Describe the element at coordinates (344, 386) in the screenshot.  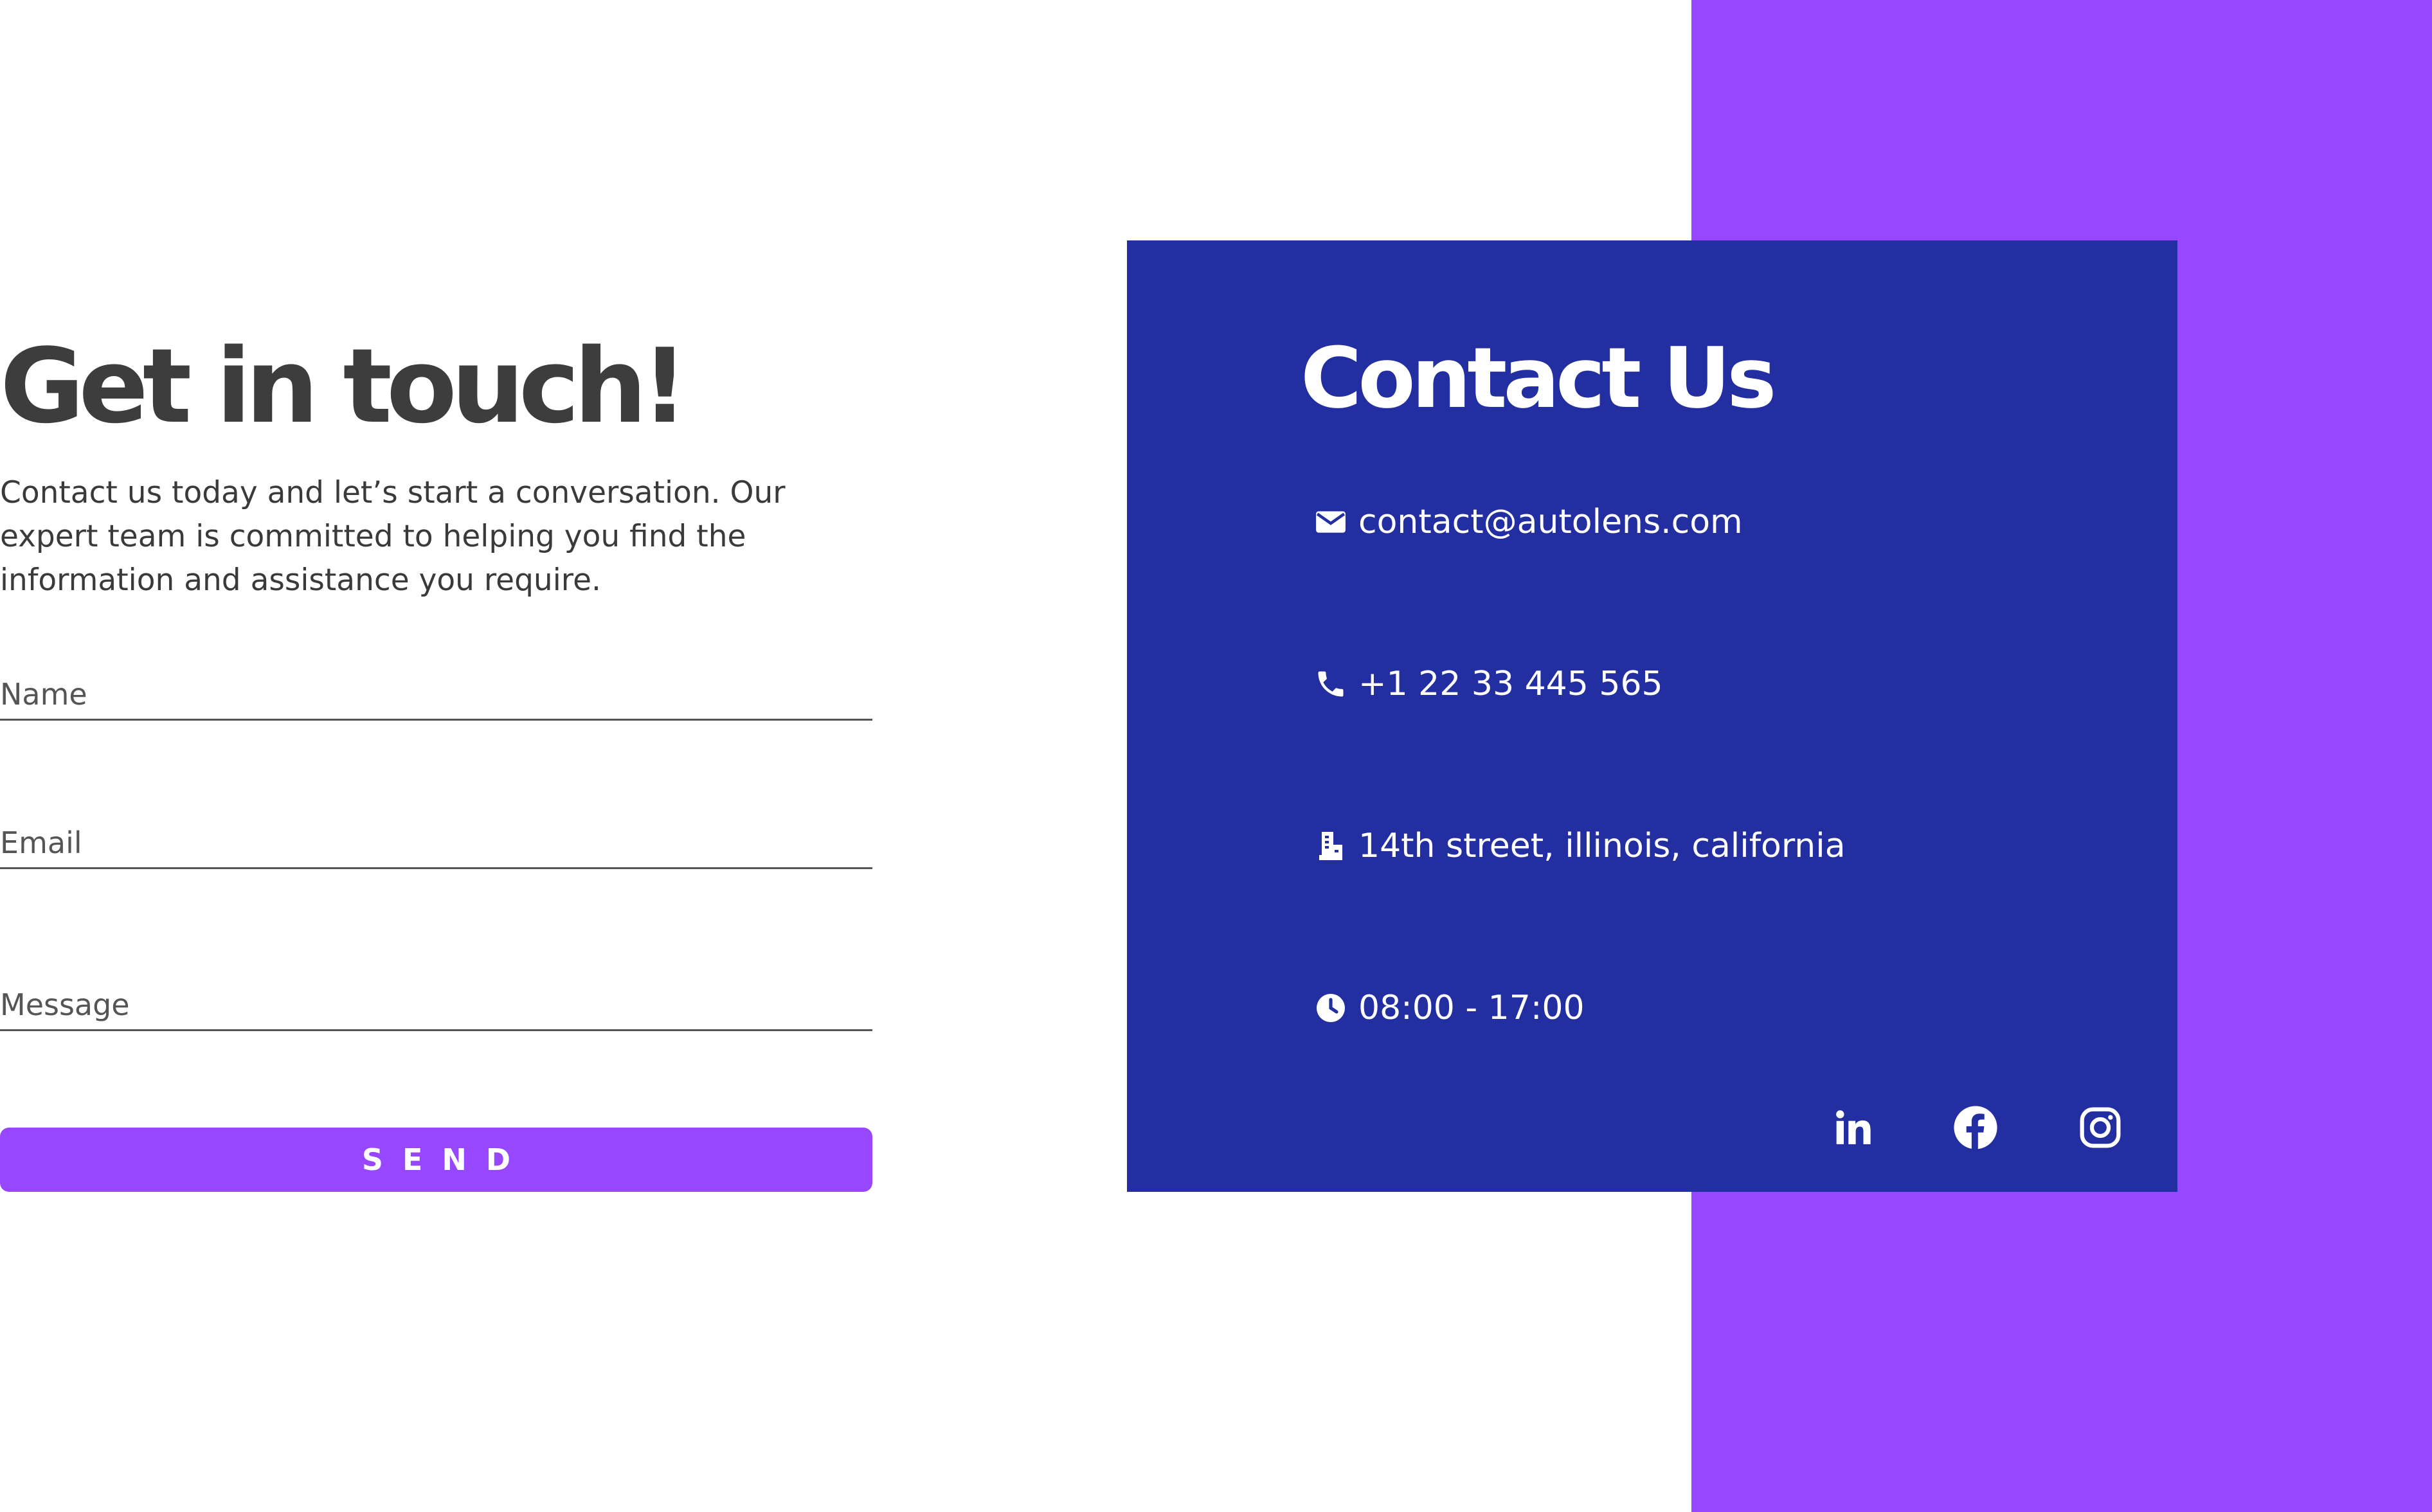
I see `page-title: Get in touch!` at that location.